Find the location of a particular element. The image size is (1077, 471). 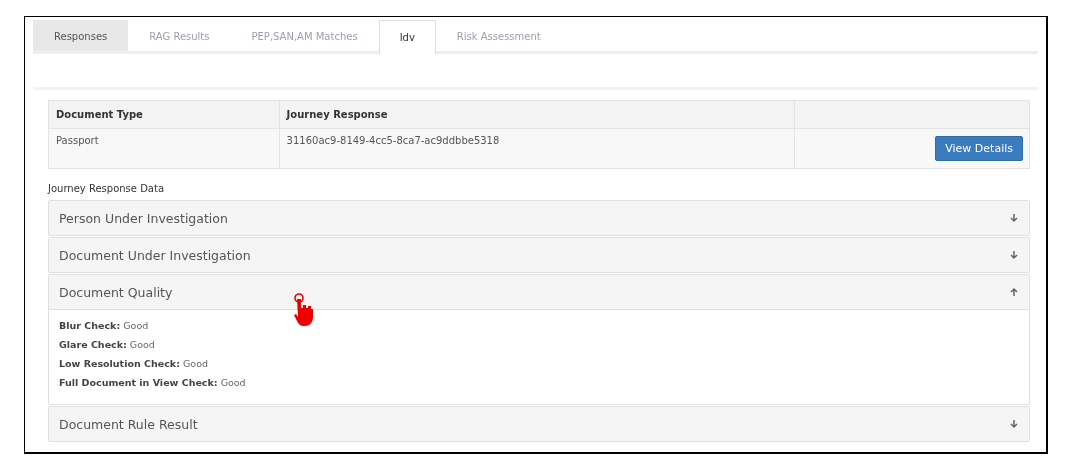

field-line: Glare Check: Good is located at coordinates (107, 344).